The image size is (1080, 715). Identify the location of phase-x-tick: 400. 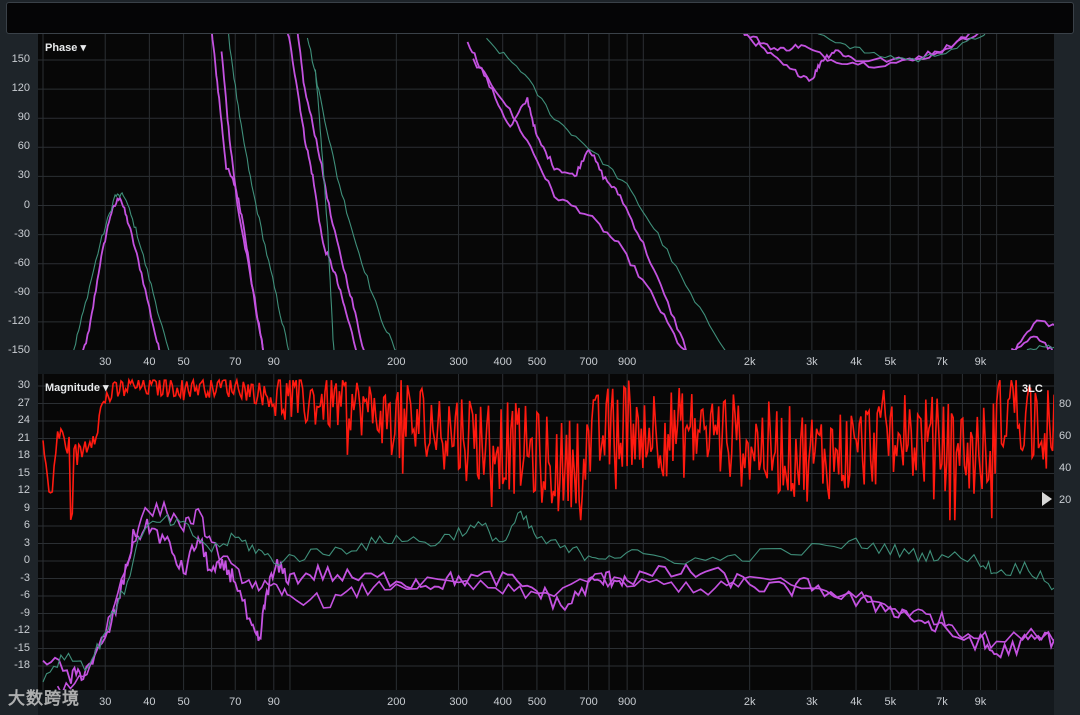
(502, 362).